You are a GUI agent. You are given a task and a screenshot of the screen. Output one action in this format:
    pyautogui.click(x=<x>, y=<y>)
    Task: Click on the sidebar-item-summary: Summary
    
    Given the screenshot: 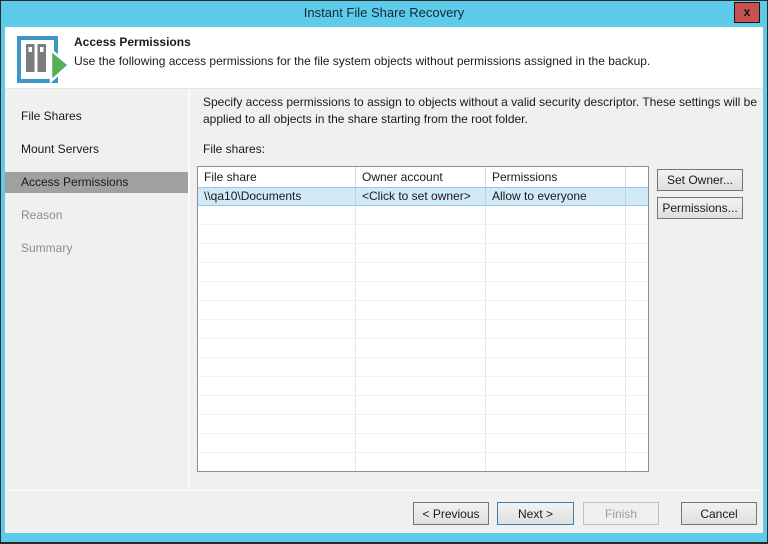 What is the action you would take?
    pyautogui.click(x=47, y=248)
    